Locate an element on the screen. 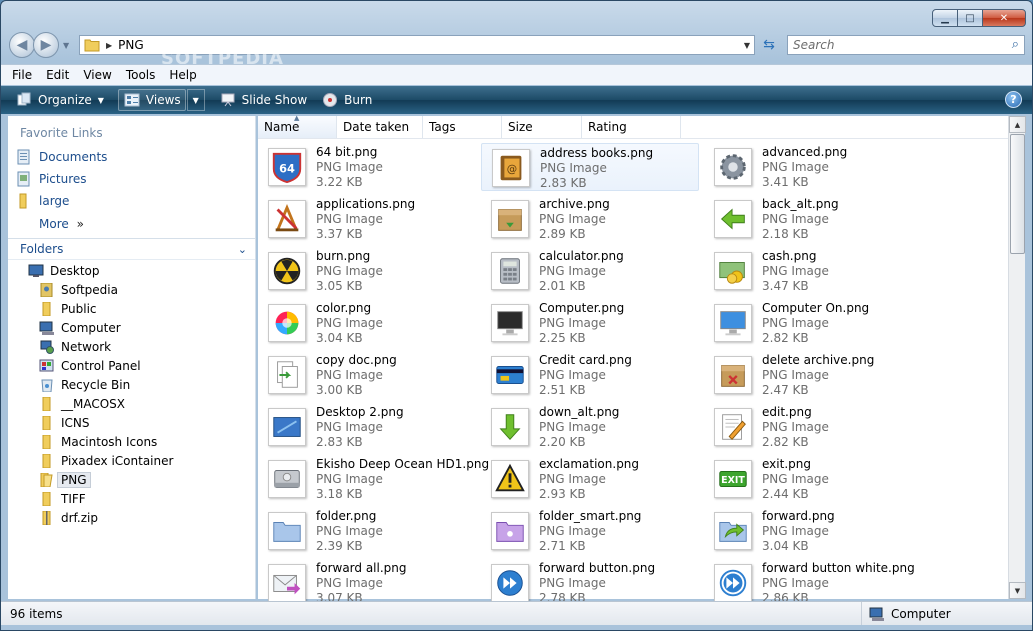 The width and height of the screenshot is (1033, 631). folders-header: Folders ⌄ is located at coordinates (131, 249).